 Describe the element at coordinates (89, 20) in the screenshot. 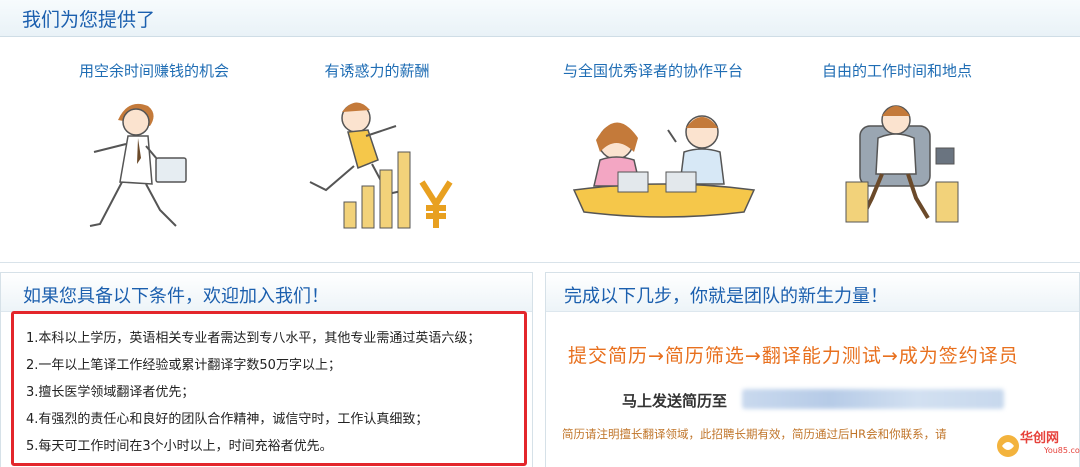

I see `benefits-title: 我们为您提供了` at that location.